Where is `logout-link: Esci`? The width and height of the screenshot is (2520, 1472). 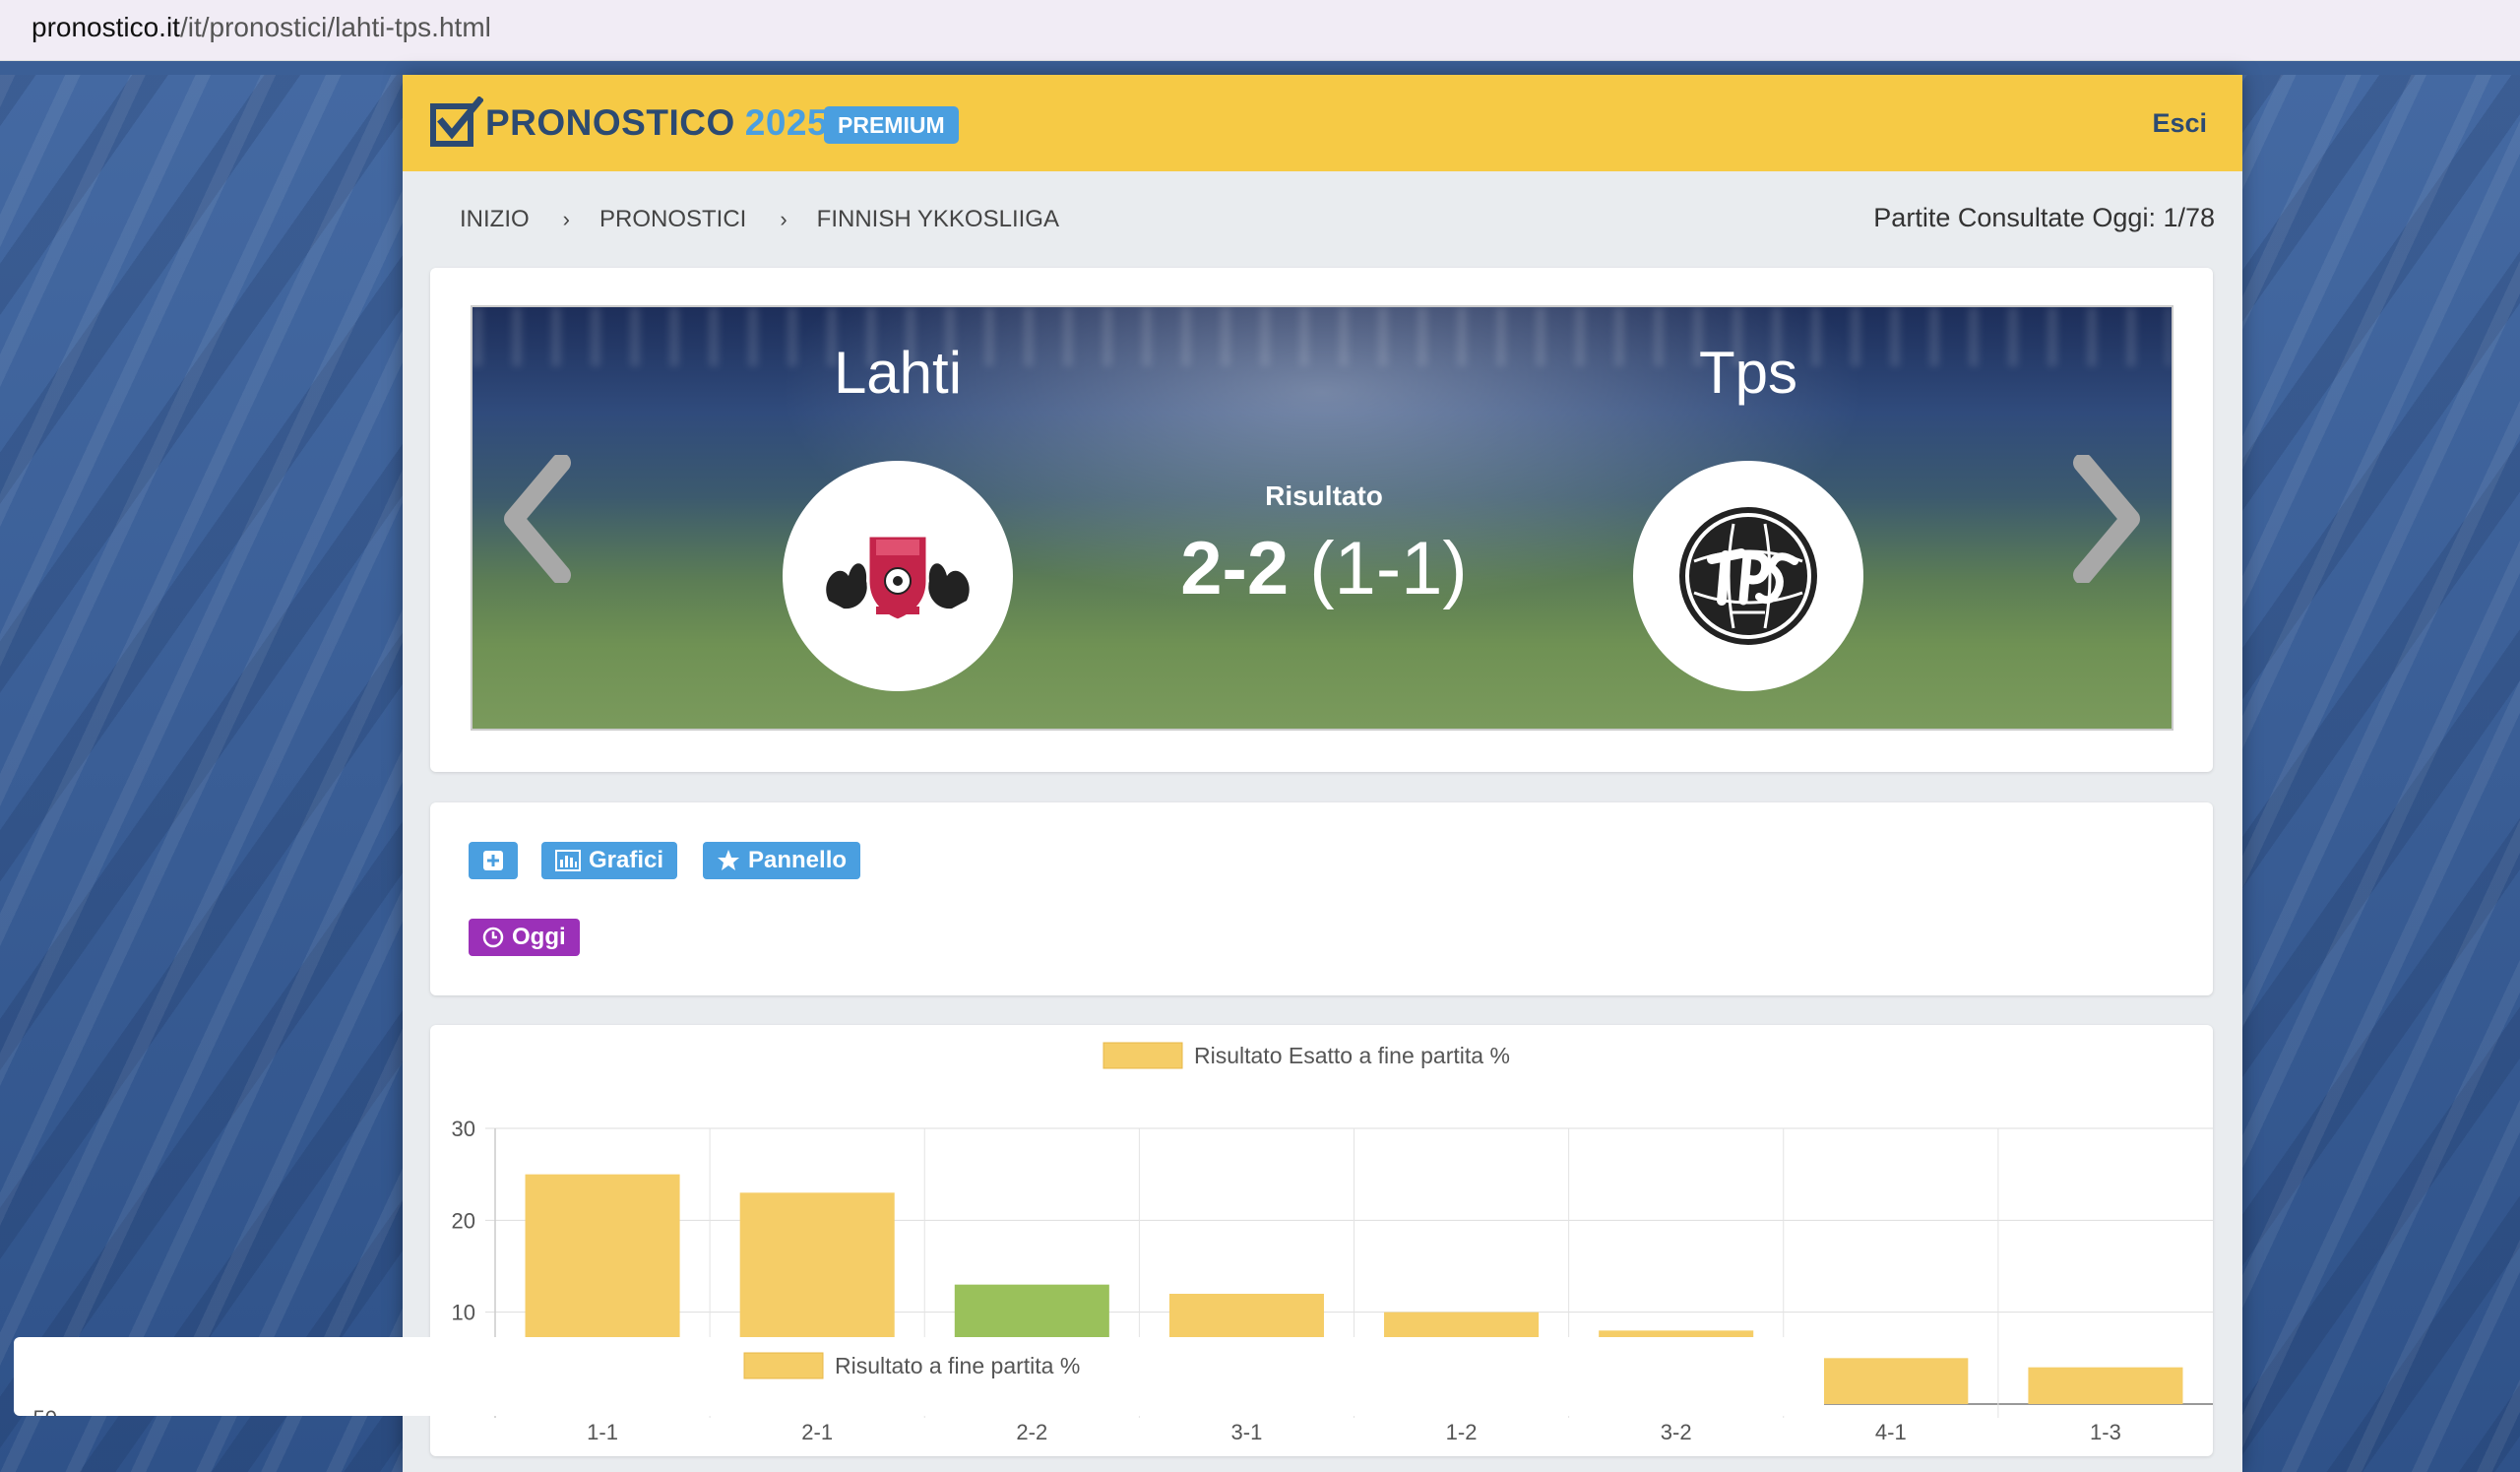
logout-link: Esci is located at coordinates (2179, 123).